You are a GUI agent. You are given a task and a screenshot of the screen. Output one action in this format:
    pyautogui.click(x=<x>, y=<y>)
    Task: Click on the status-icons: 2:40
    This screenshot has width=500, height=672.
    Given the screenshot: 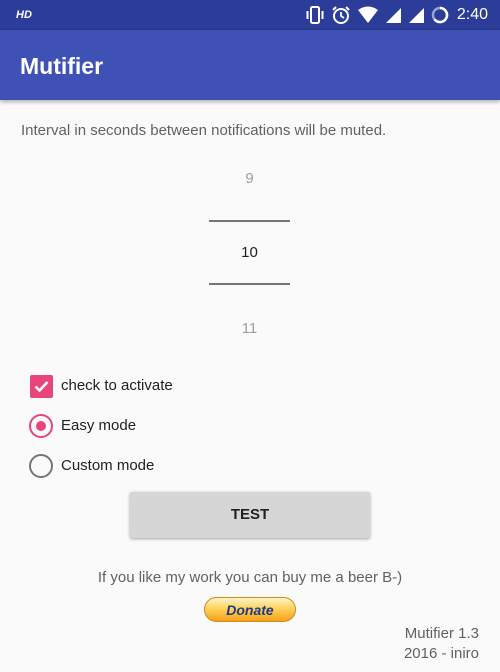 What is the action you would take?
    pyautogui.click(x=396, y=15)
    